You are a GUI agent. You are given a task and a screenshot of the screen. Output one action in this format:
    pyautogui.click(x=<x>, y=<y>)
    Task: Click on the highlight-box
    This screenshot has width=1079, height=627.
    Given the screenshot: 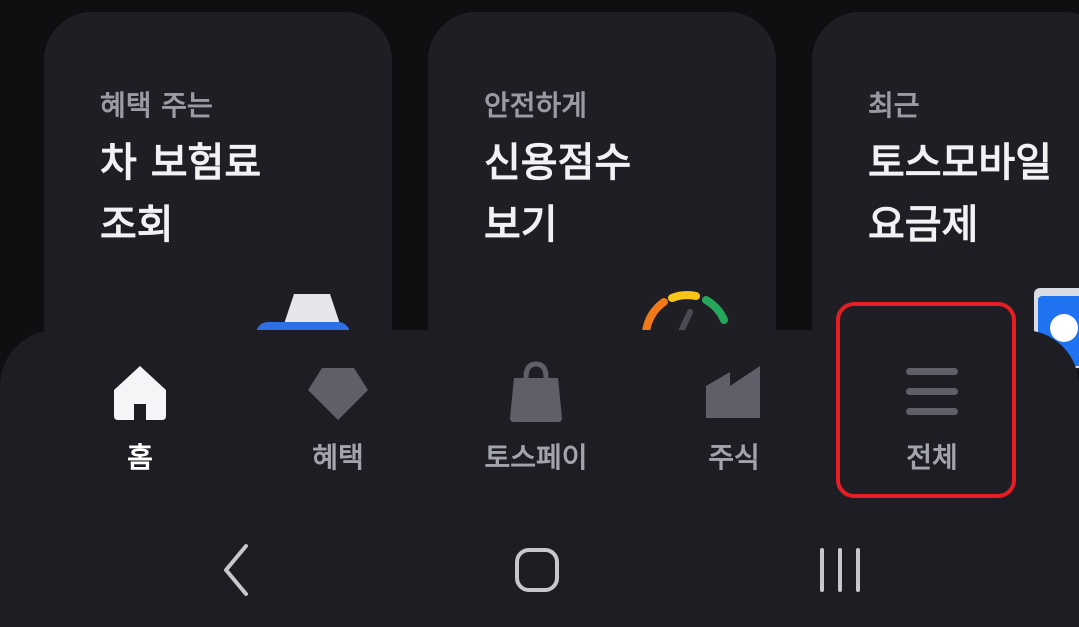 What is the action you would take?
    pyautogui.click(x=926, y=400)
    